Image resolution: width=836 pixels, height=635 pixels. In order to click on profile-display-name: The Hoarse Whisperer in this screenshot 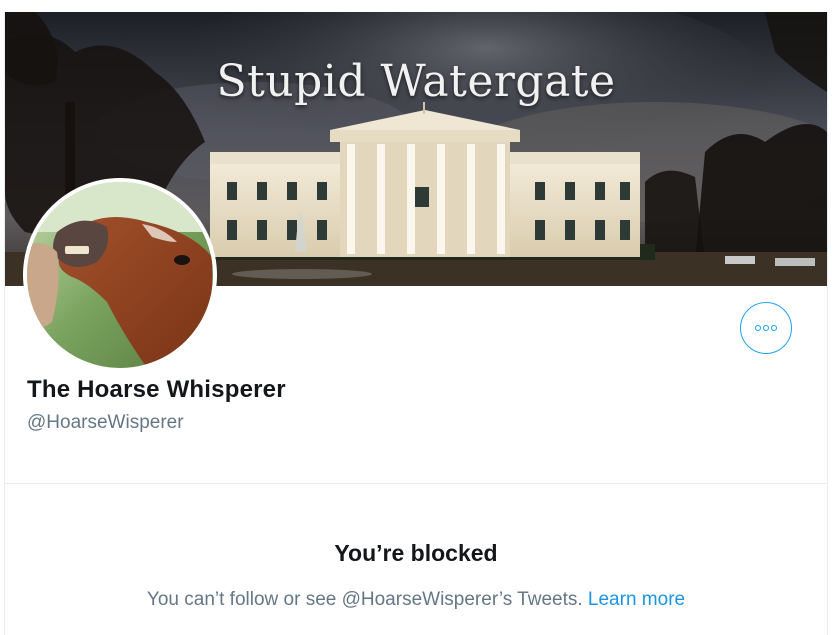, I will do `click(156, 389)`.